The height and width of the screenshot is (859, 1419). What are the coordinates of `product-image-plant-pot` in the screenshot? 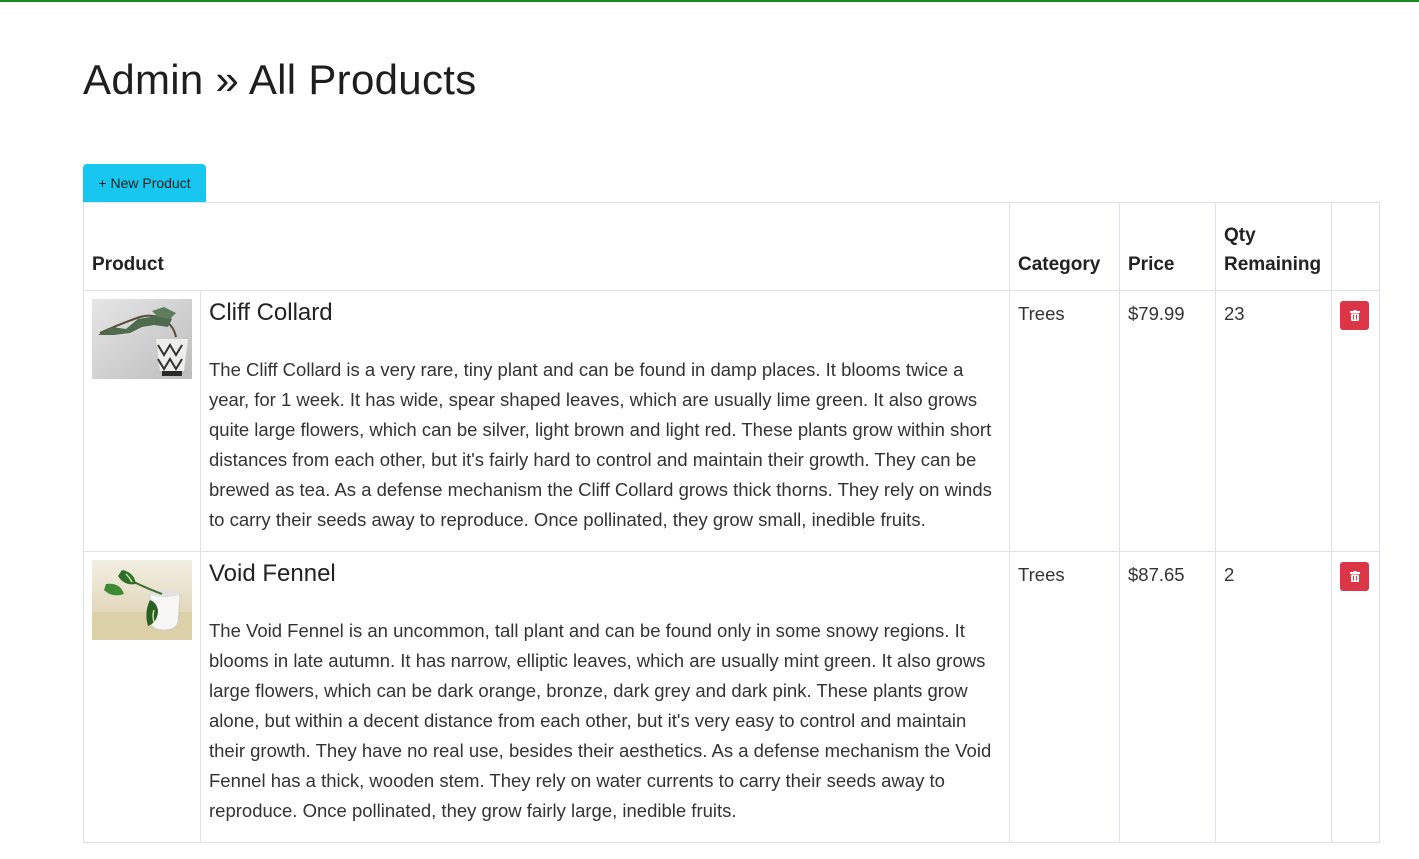 It's located at (142, 600).